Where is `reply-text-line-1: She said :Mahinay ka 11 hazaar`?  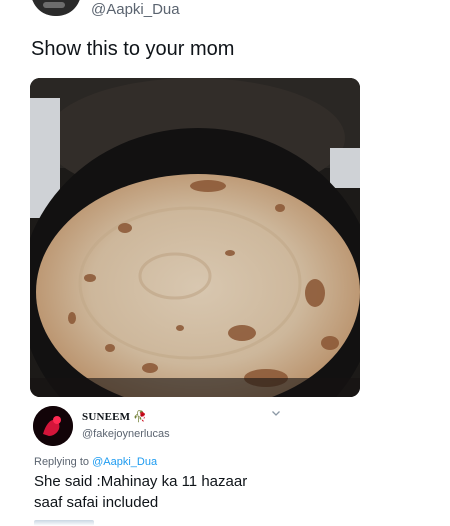 reply-text-line-1: She said :Mahinay ka 11 hazaar is located at coordinates (141, 481).